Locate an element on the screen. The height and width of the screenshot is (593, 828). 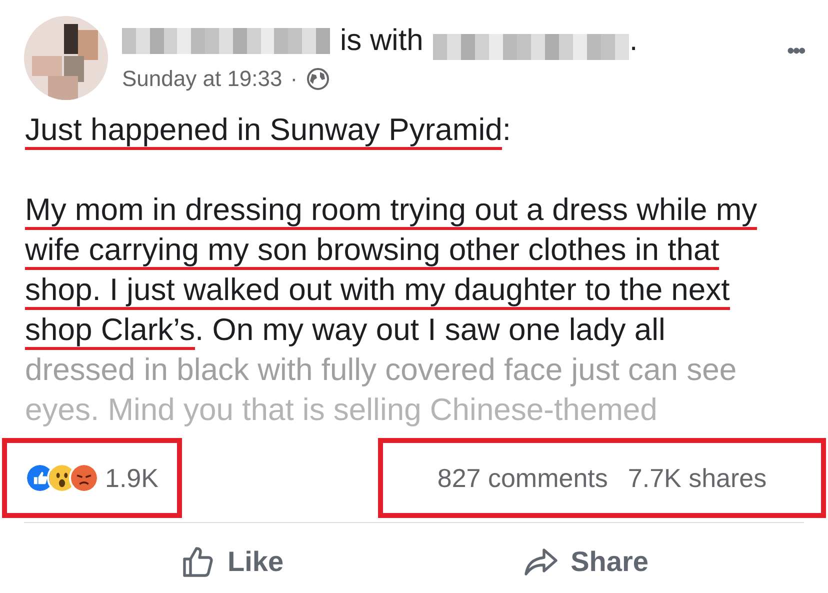
reactions-summary: 1.9K is located at coordinates (92, 478).